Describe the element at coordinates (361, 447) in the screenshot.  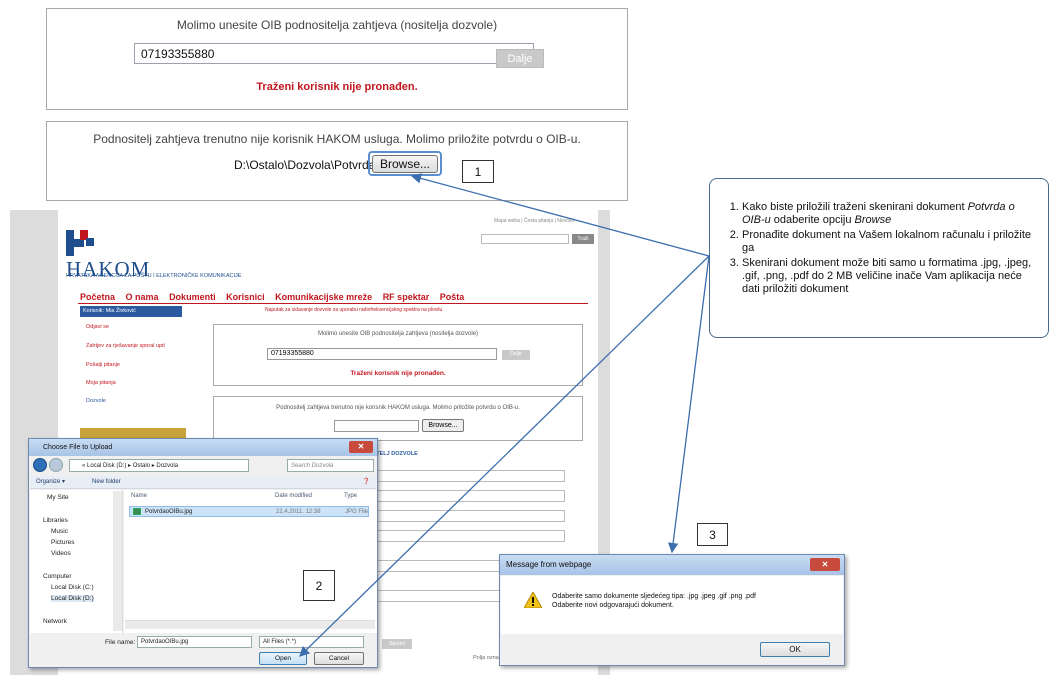
I see `file-dialog-close-icon: ✕` at that location.